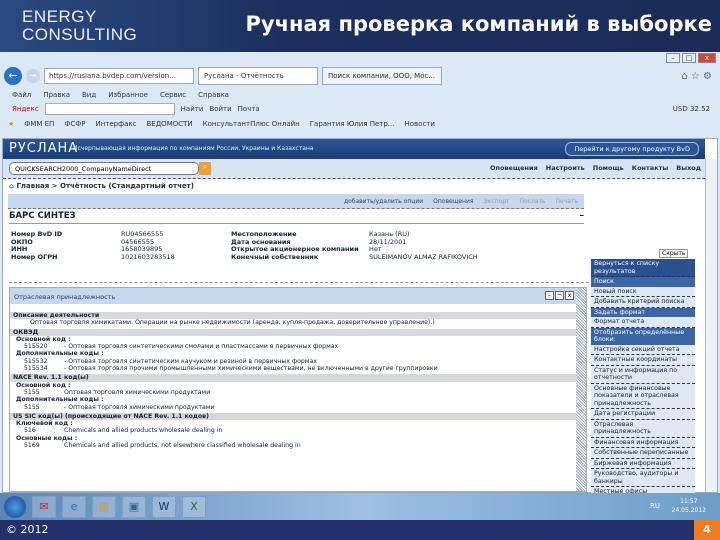 This screenshot has width=720, height=540. I want to click on folder-icon: ▤, so click(104, 506).